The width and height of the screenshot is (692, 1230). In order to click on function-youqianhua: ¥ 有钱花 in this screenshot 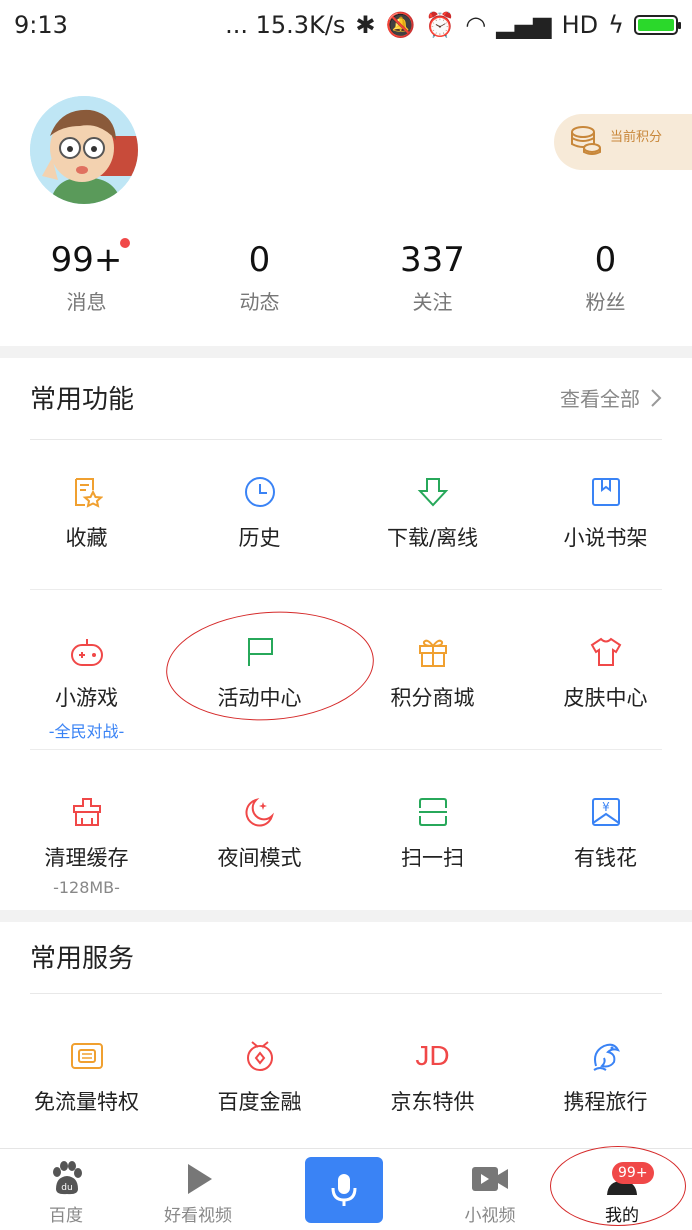, I will do `click(605, 830)`.